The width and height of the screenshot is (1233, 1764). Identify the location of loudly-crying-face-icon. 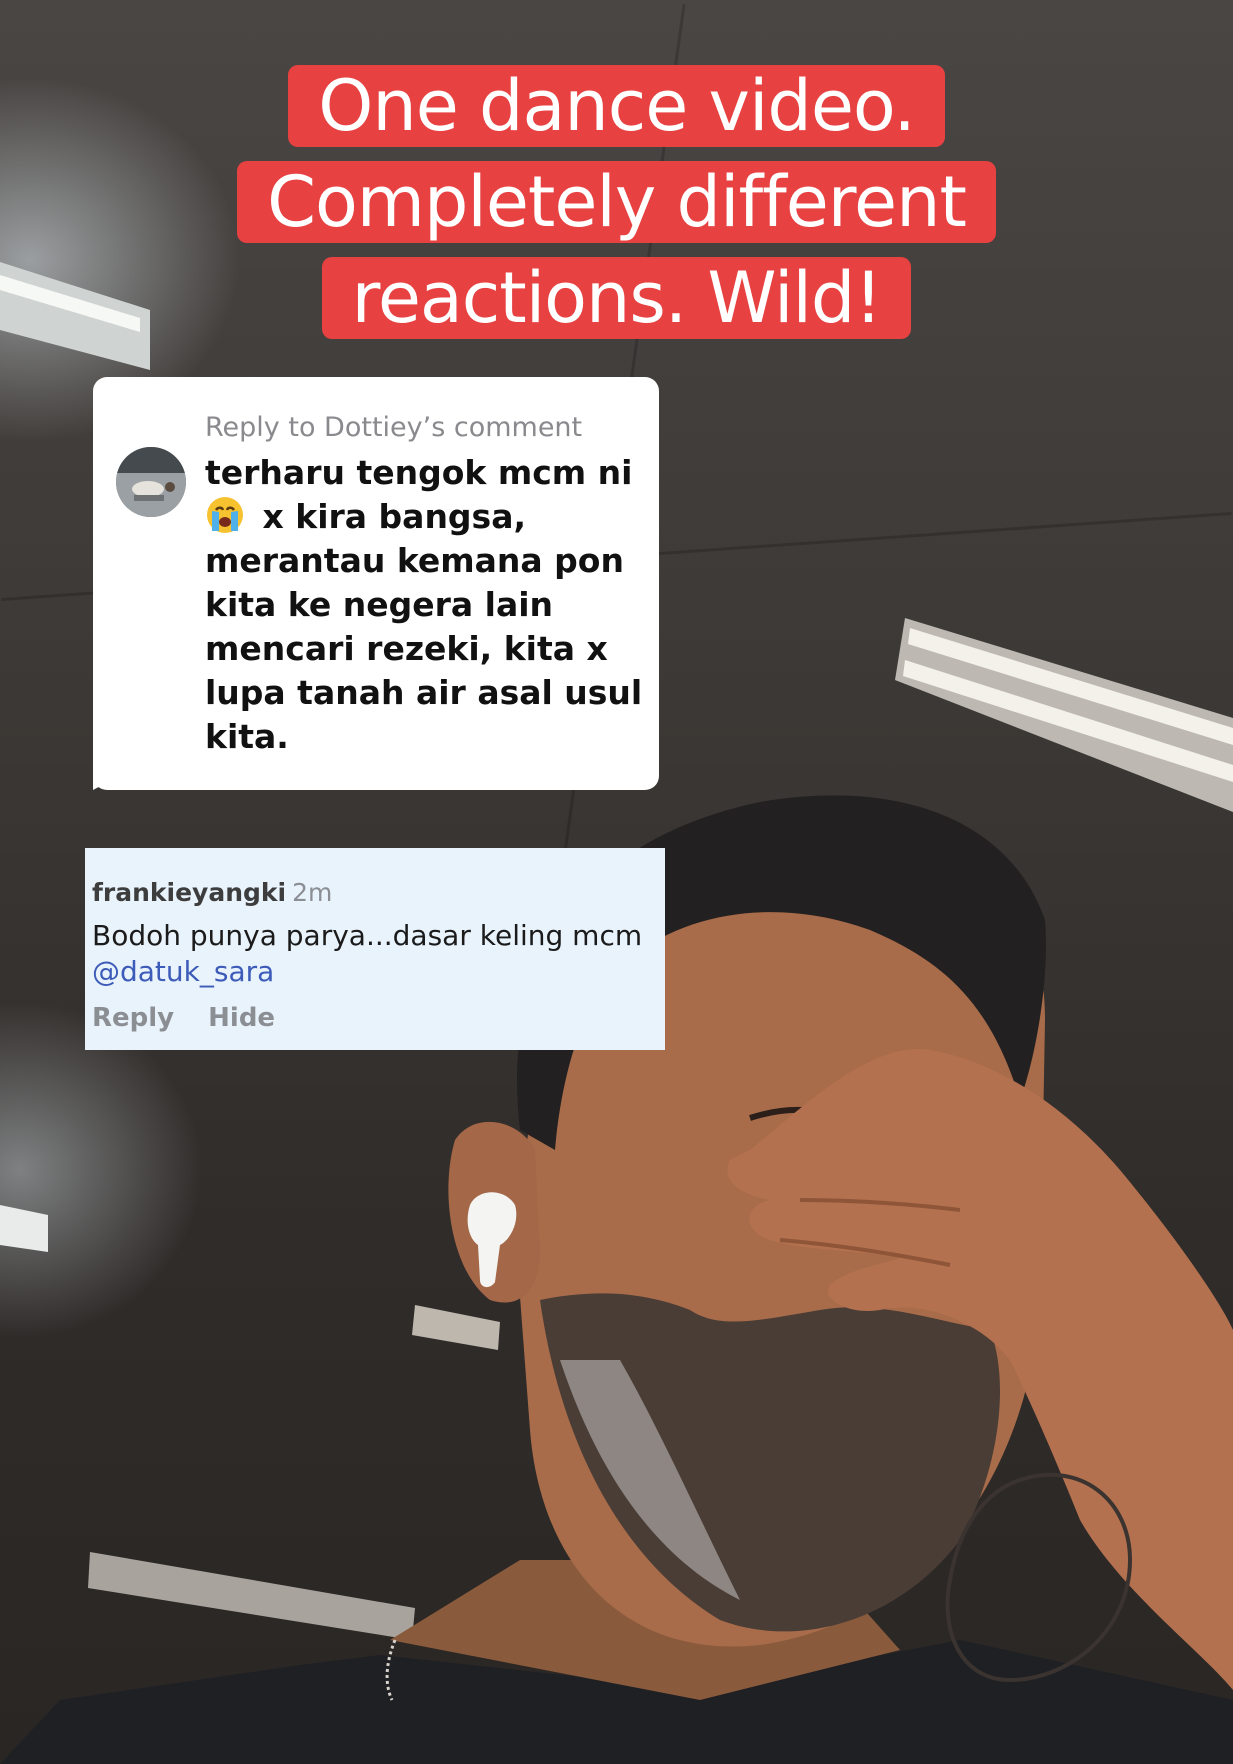
(225, 515).